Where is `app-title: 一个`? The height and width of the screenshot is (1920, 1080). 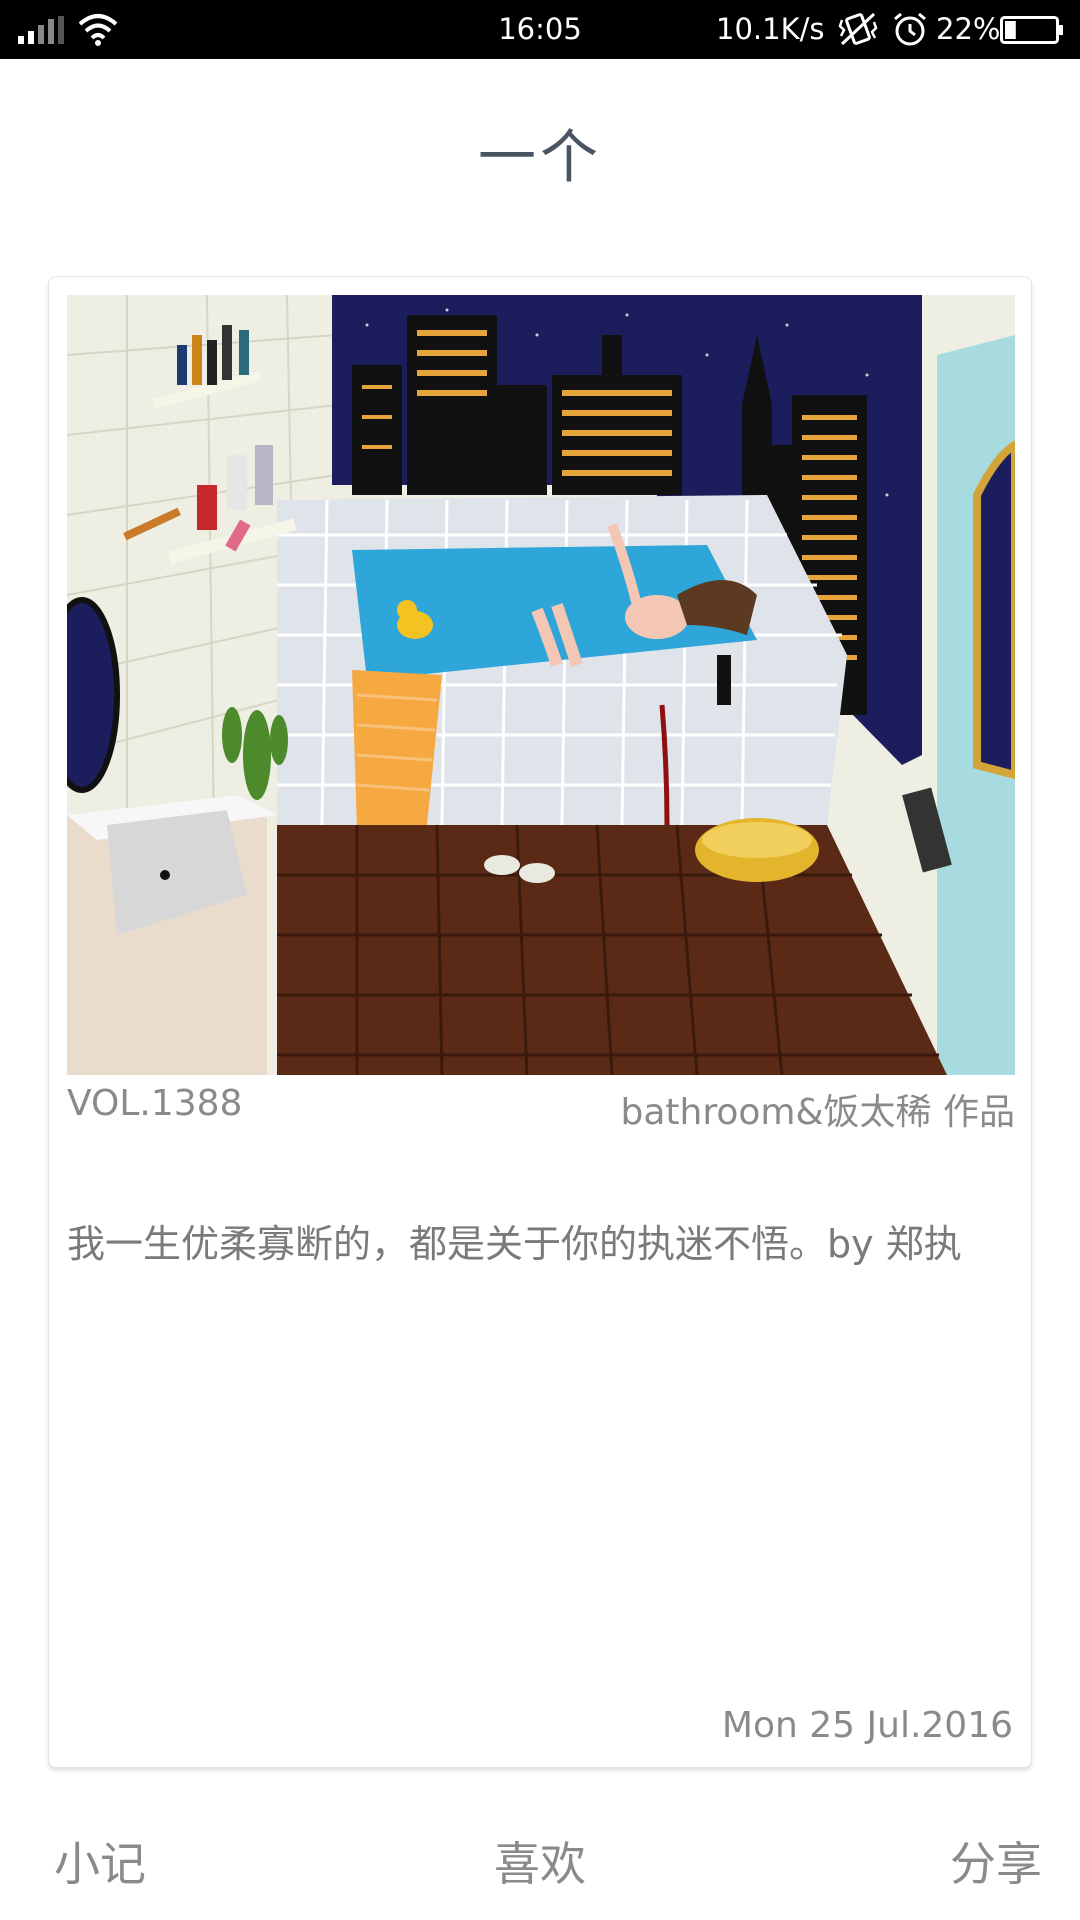
app-title: 一个 is located at coordinates (539, 157).